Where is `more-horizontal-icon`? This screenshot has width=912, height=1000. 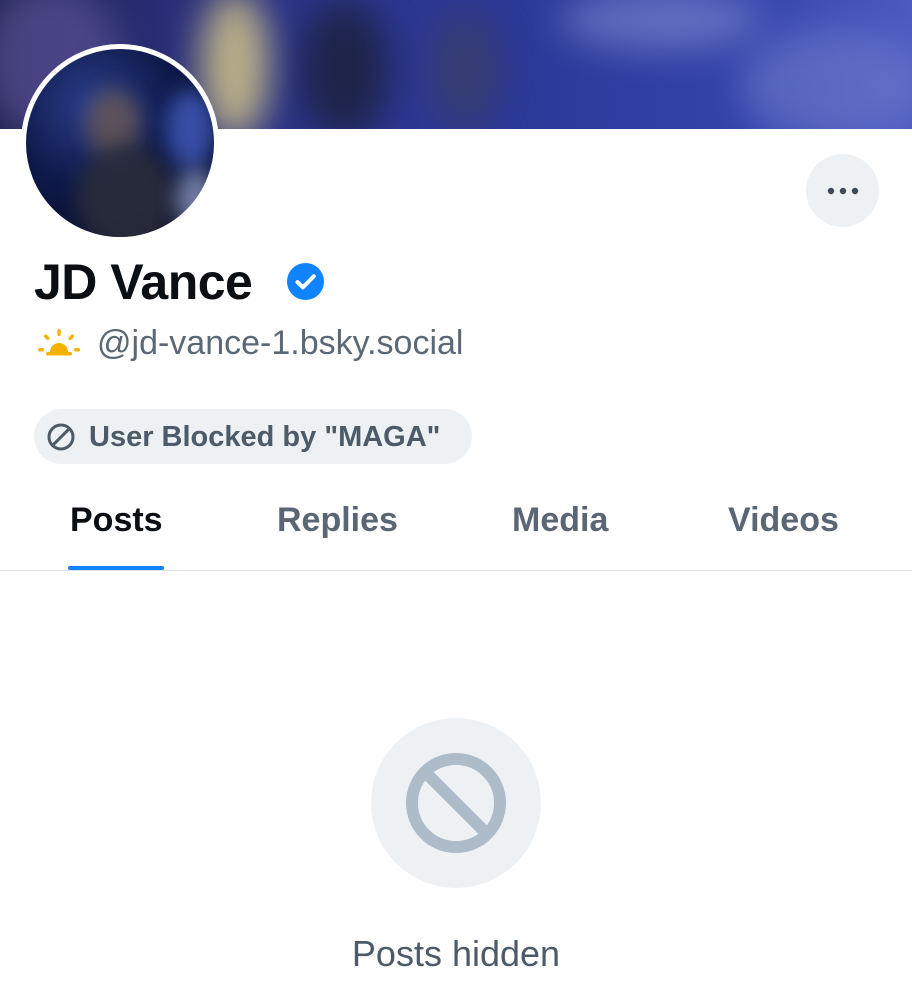 more-horizontal-icon is located at coordinates (842, 190).